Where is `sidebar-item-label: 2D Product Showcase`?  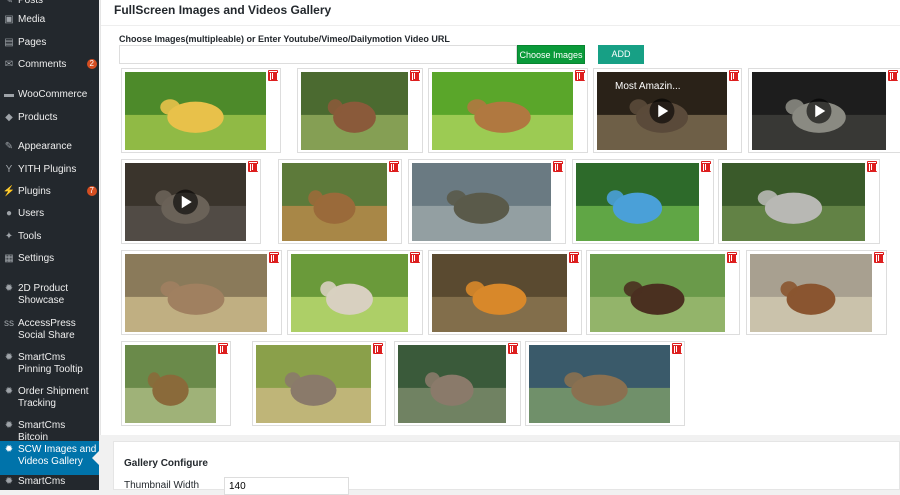 sidebar-item-label: 2D Product Showcase is located at coordinates (43, 294).